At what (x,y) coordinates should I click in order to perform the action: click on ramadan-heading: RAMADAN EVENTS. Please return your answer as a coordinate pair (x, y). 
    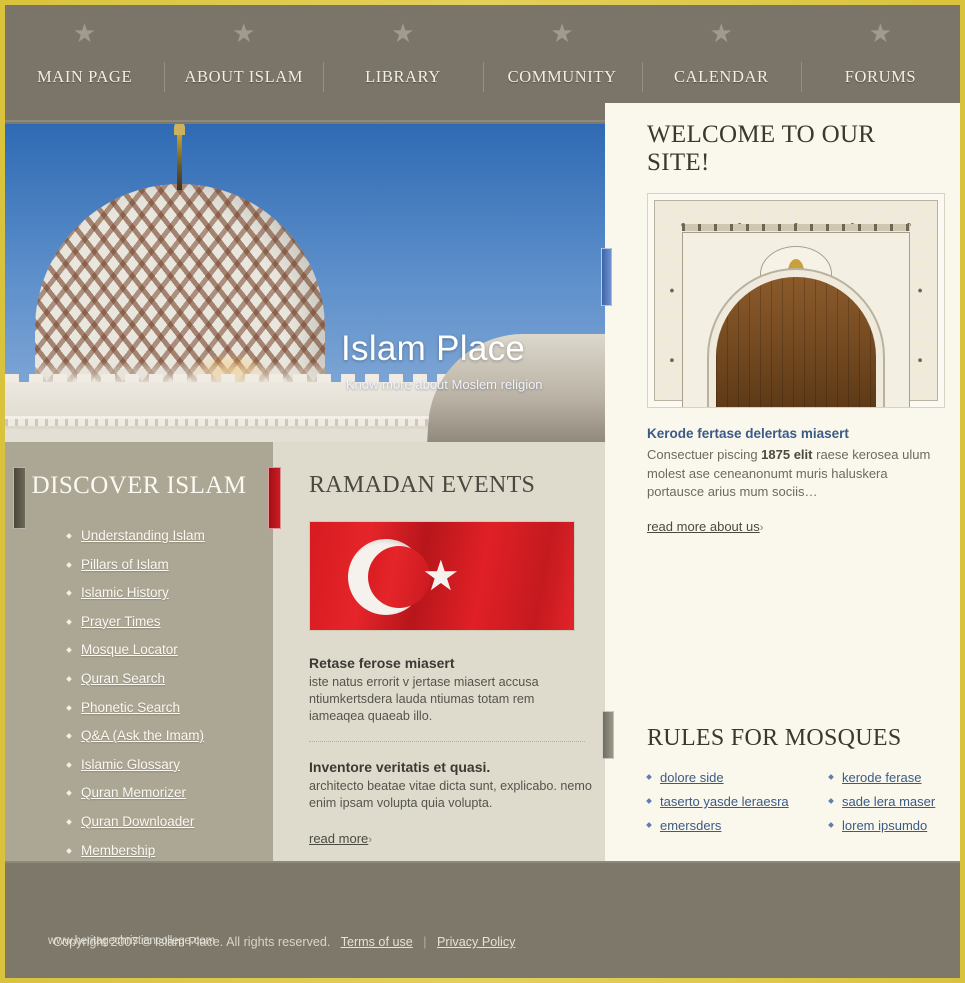
    Looking at the image, I should click on (422, 485).